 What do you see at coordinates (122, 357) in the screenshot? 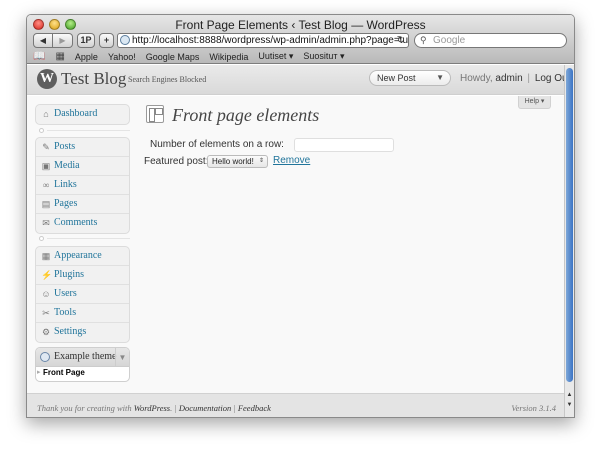
I see `menu-toggle-icon: ▼` at bounding box center [122, 357].